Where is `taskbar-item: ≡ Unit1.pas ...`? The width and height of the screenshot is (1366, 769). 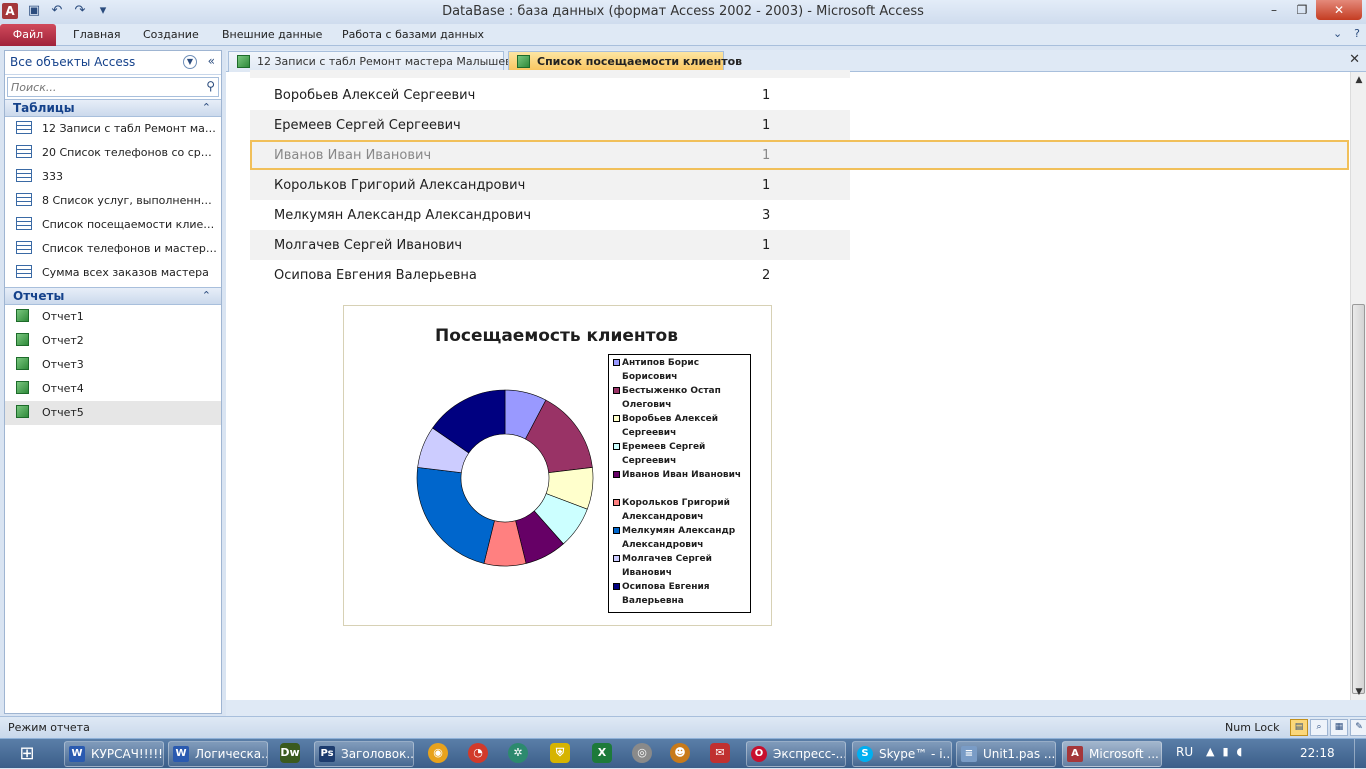 taskbar-item: ≡ Unit1.pas ... is located at coordinates (1006, 754).